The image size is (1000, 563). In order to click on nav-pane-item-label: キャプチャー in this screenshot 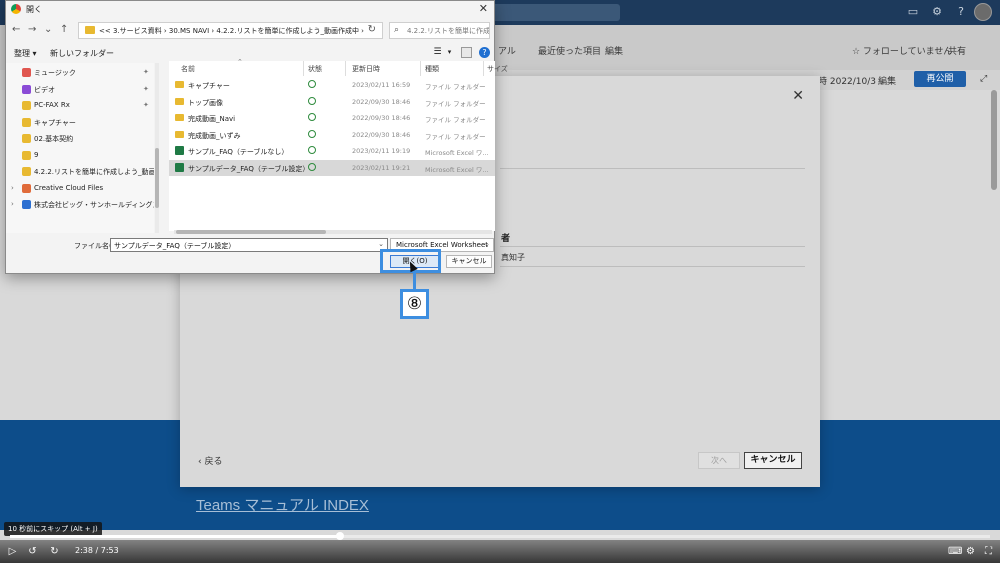, I will do `click(55, 122)`.